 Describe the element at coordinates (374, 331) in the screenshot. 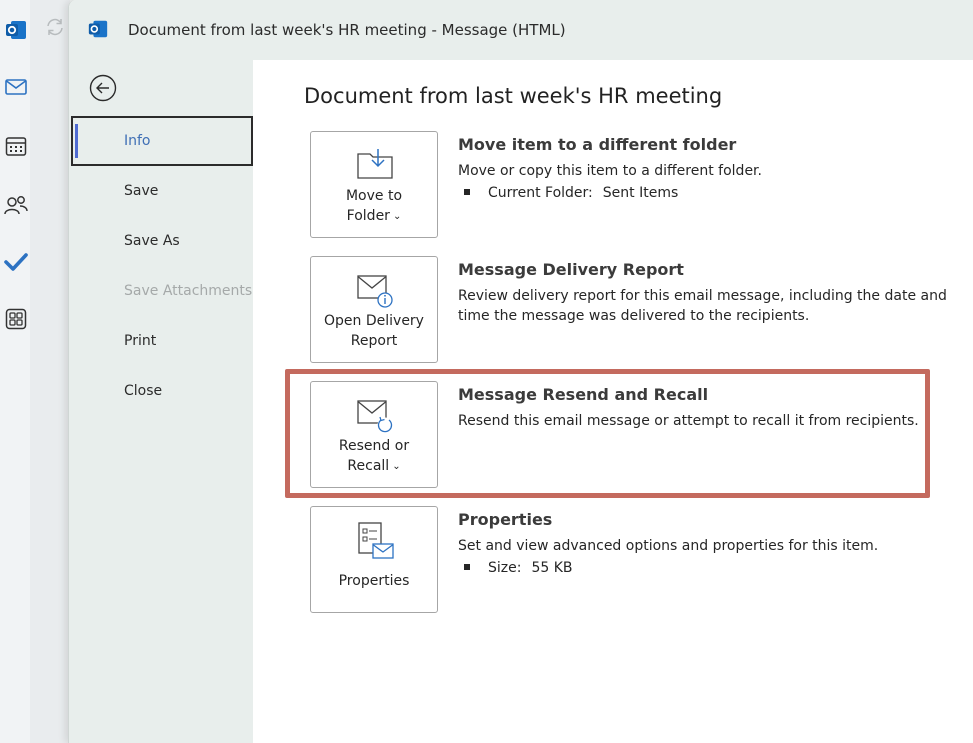

I see `tile-label: Open Delivery Report` at that location.